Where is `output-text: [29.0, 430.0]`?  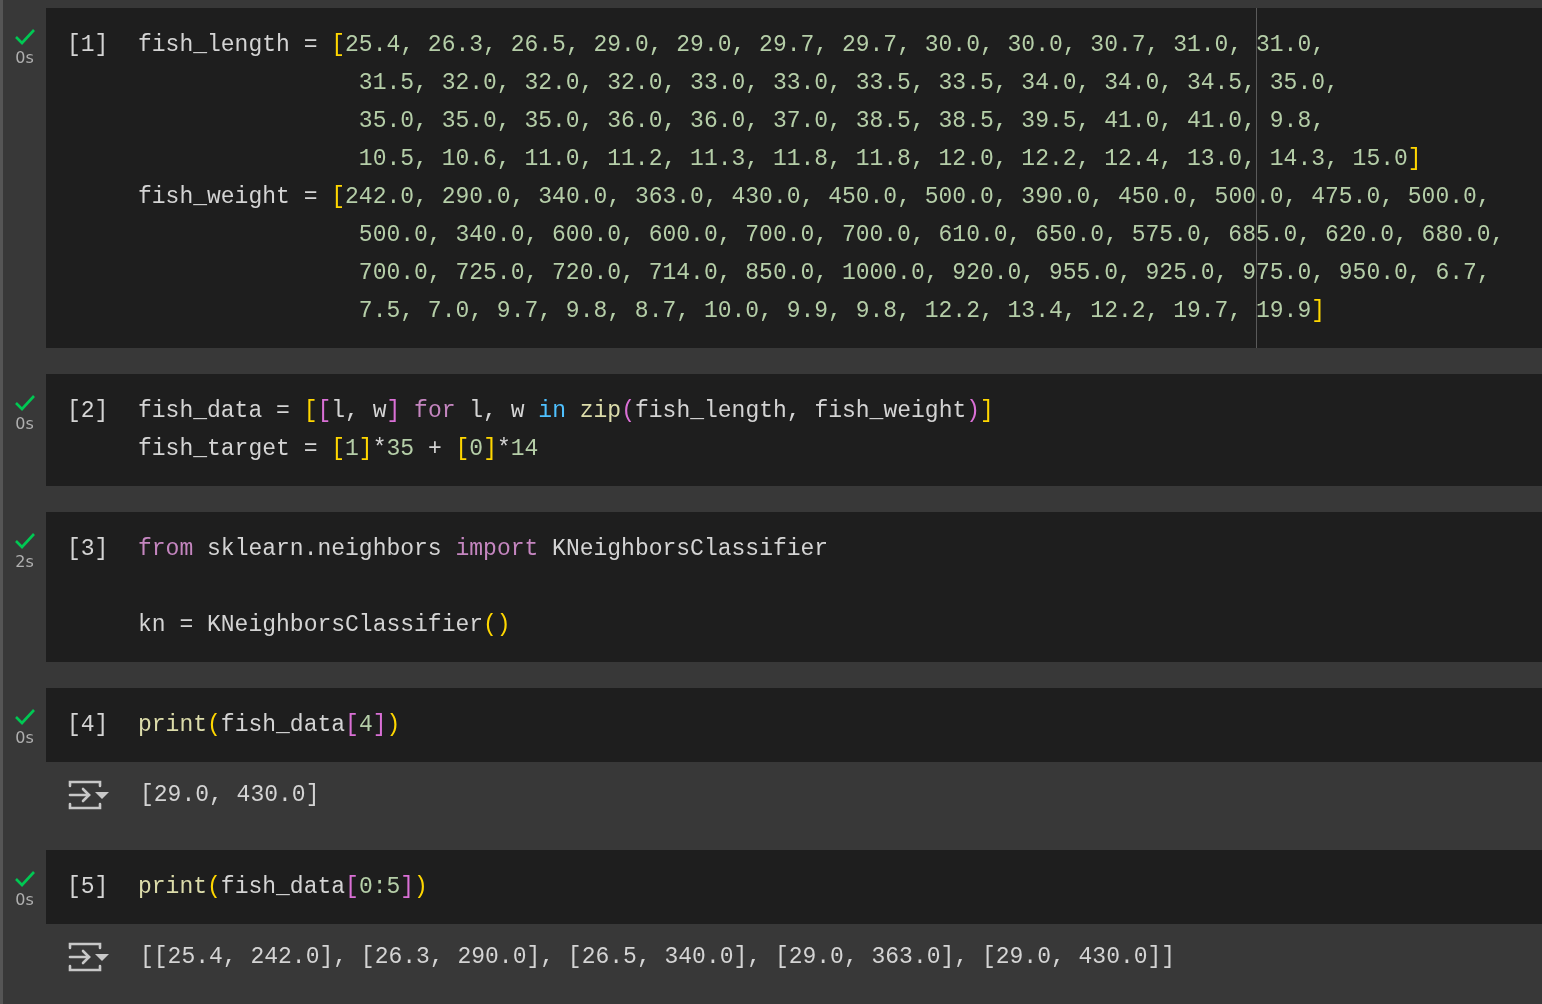 output-text: [29.0, 430.0] is located at coordinates (230, 795).